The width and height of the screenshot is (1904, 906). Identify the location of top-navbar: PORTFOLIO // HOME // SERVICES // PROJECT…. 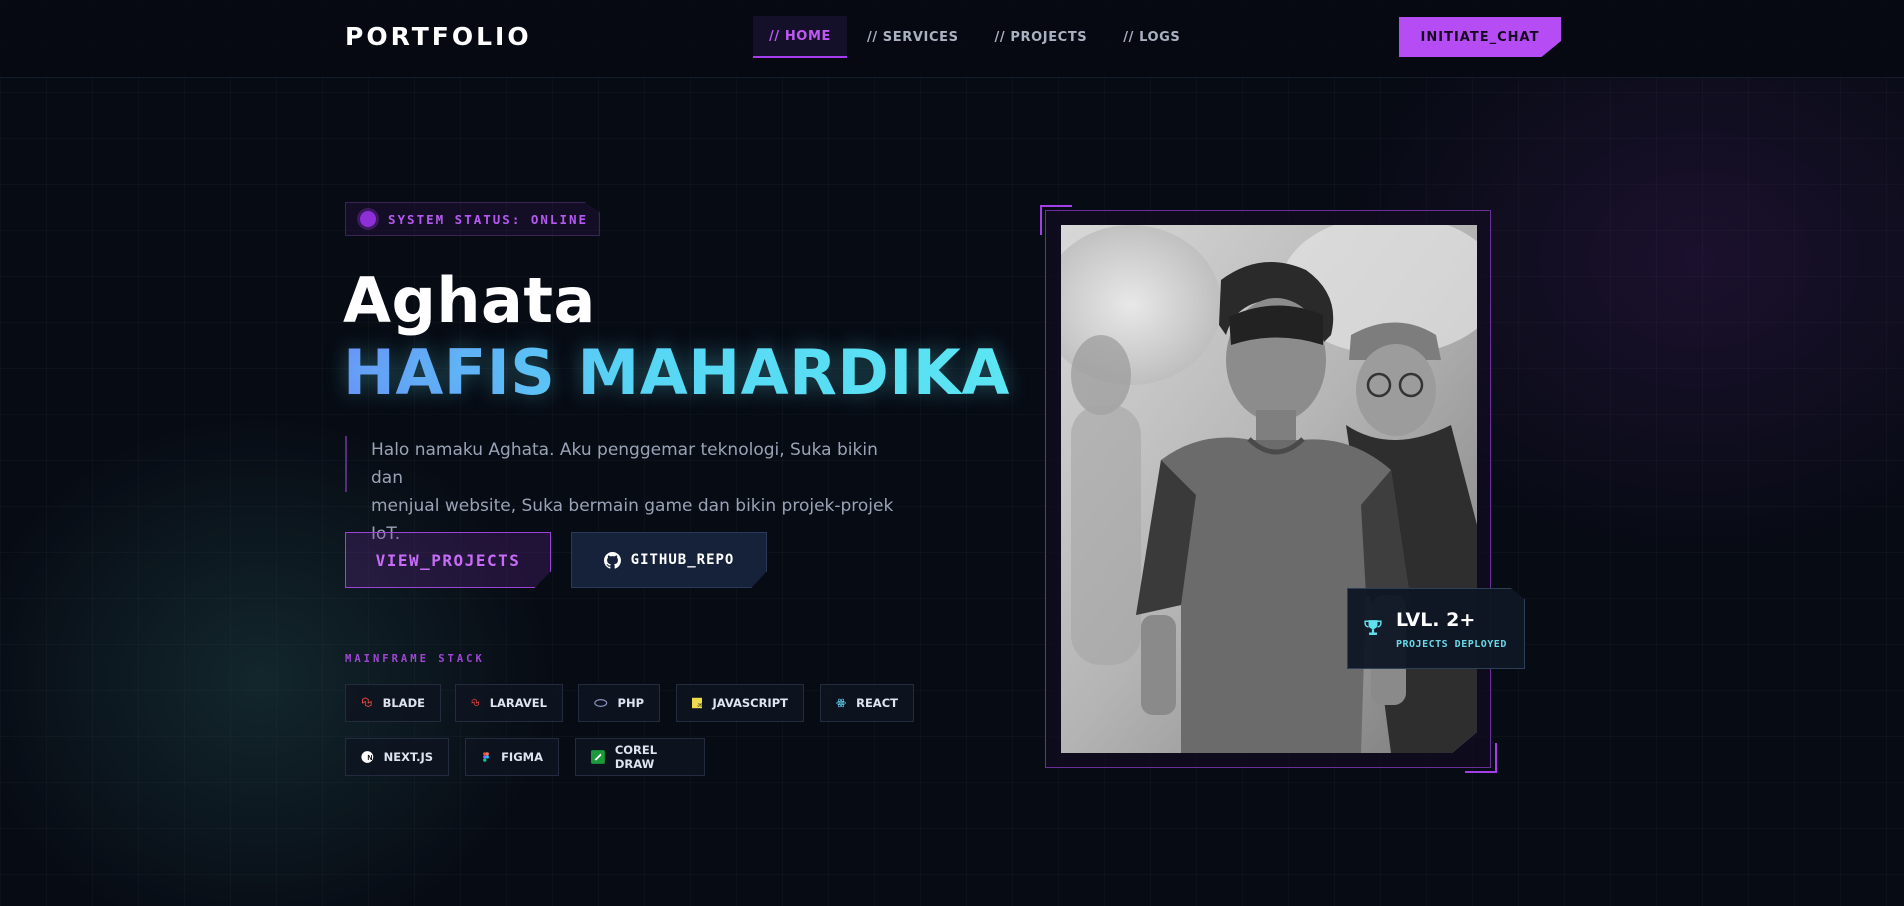
(952, 39).